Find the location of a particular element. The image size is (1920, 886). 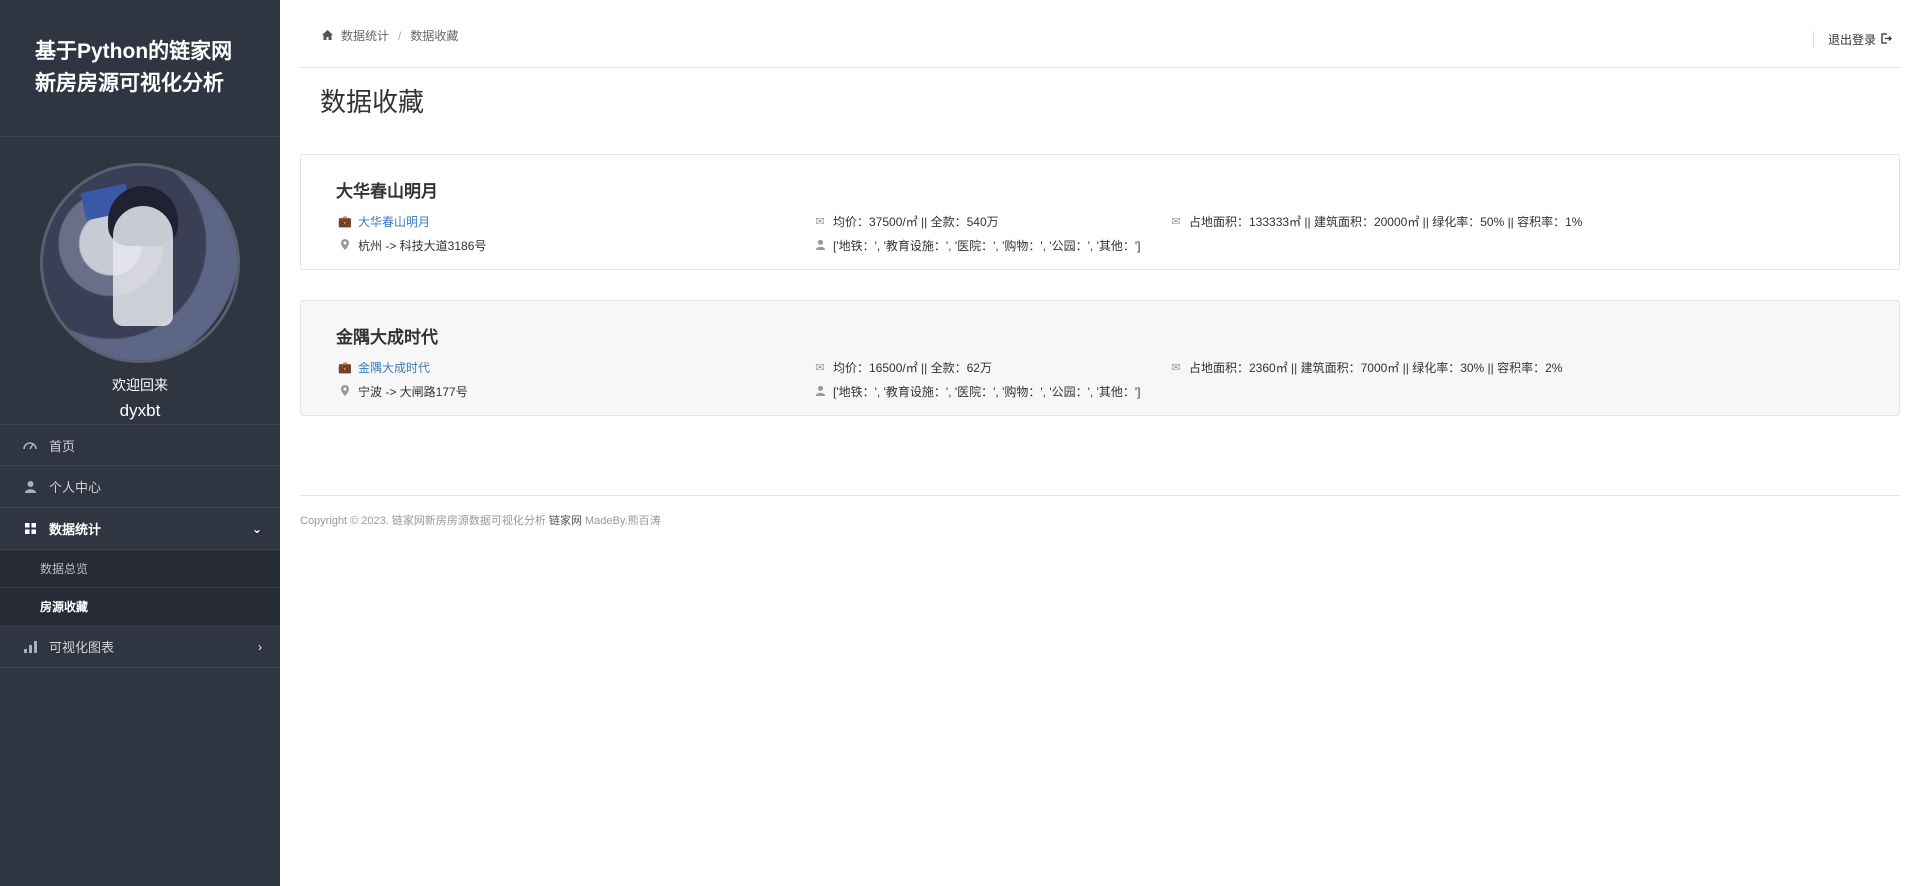

card-link: 大华春山明月 is located at coordinates (394, 221).